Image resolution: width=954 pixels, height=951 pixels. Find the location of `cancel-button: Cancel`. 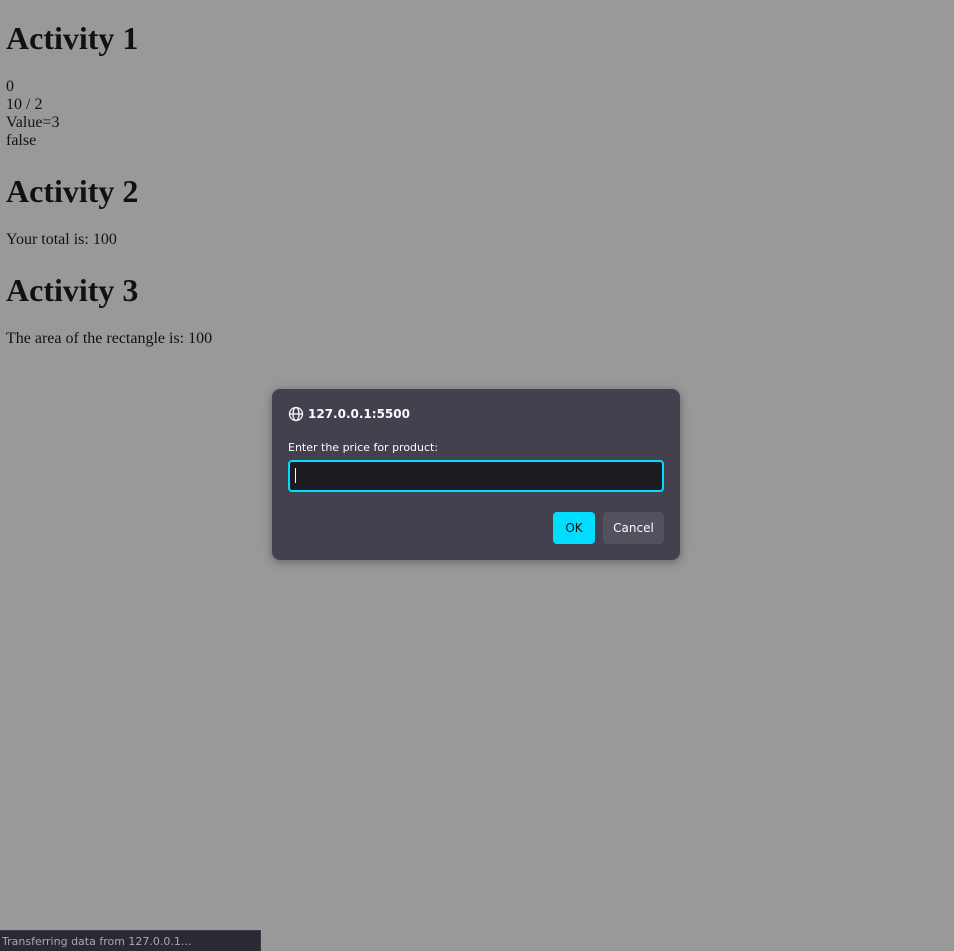

cancel-button: Cancel is located at coordinates (633, 528).